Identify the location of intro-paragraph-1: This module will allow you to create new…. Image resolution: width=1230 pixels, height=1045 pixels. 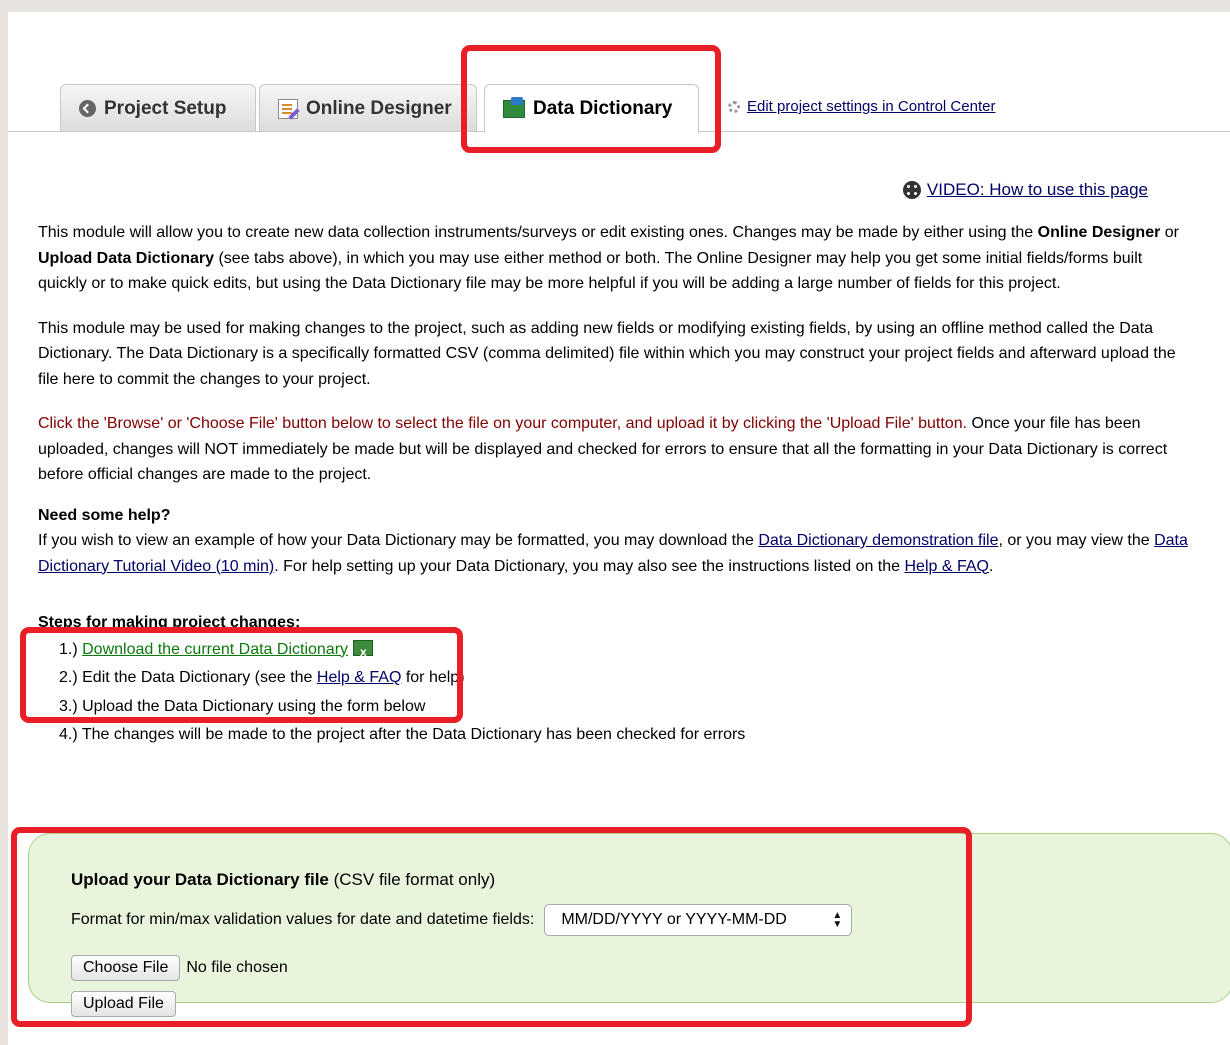
(613, 258).